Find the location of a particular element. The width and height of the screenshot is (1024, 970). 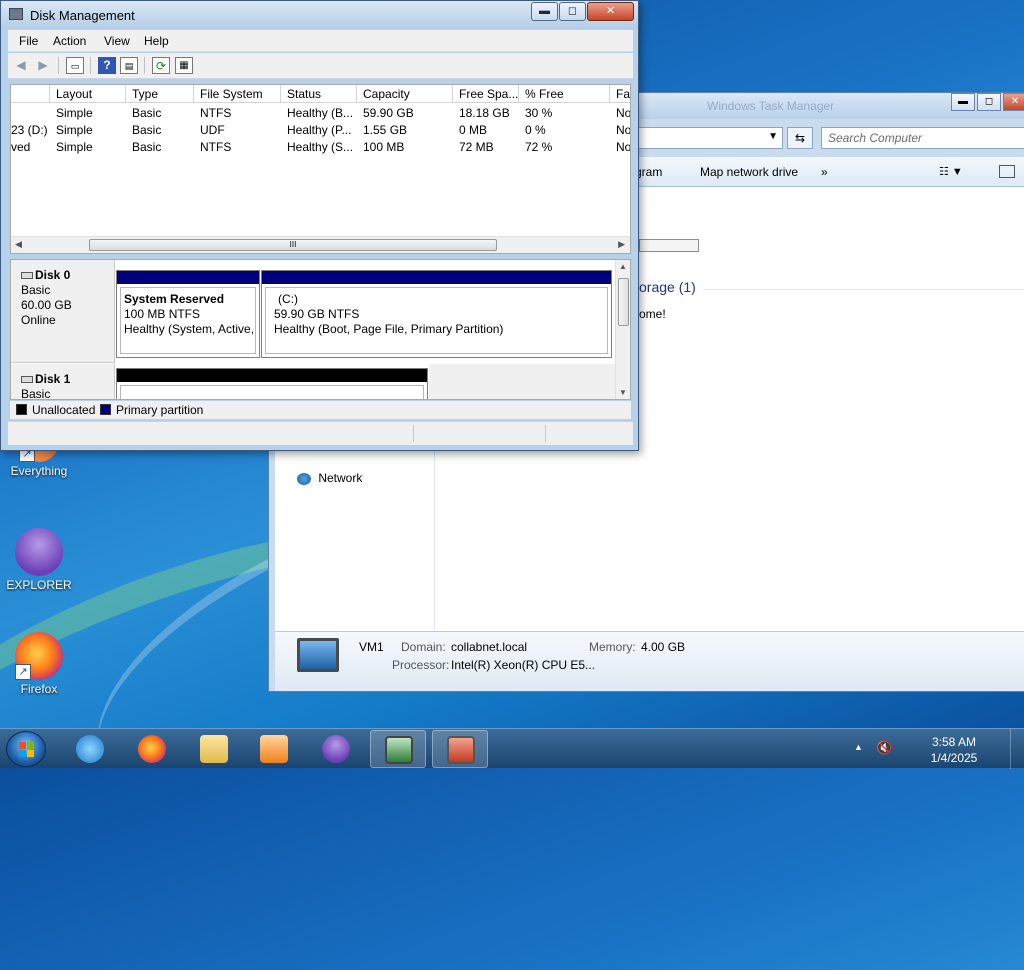

cell-percent-free: 30 % is located at coordinates (539, 113).